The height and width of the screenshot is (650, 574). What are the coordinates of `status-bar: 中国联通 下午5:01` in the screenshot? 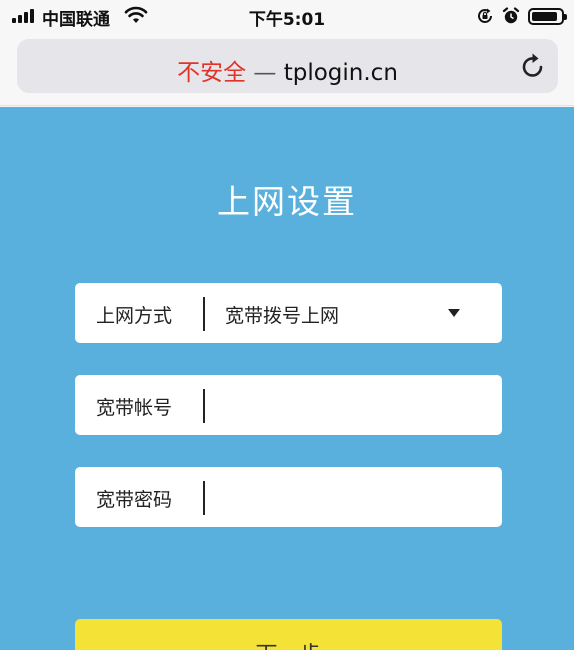 It's located at (287, 17).